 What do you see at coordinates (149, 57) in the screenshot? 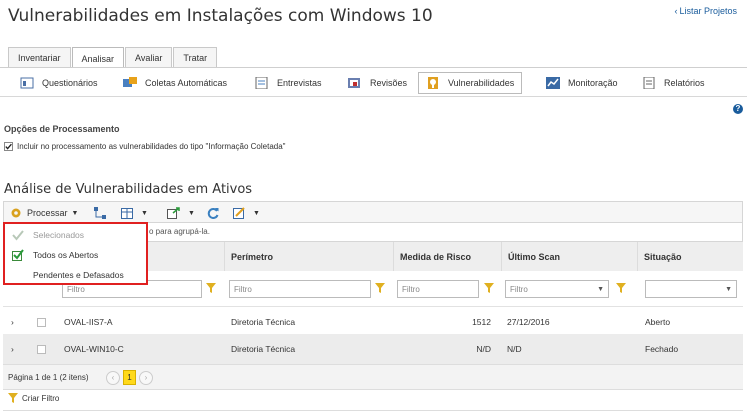
I see `tab-avaliar: Avaliar` at bounding box center [149, 57].